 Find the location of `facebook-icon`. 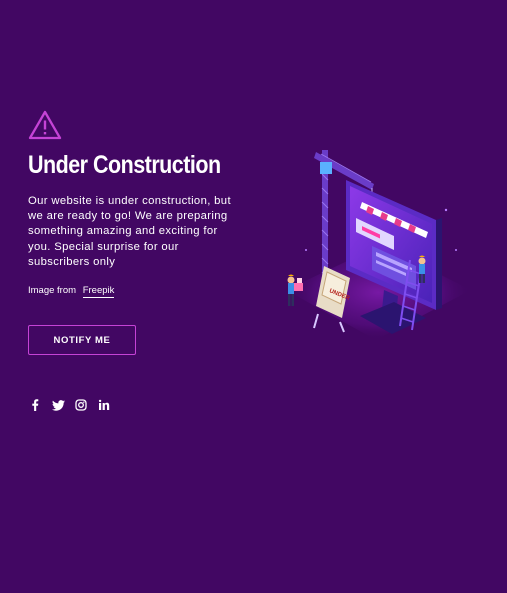

facebook-icon is located at coordinates (35, 405).